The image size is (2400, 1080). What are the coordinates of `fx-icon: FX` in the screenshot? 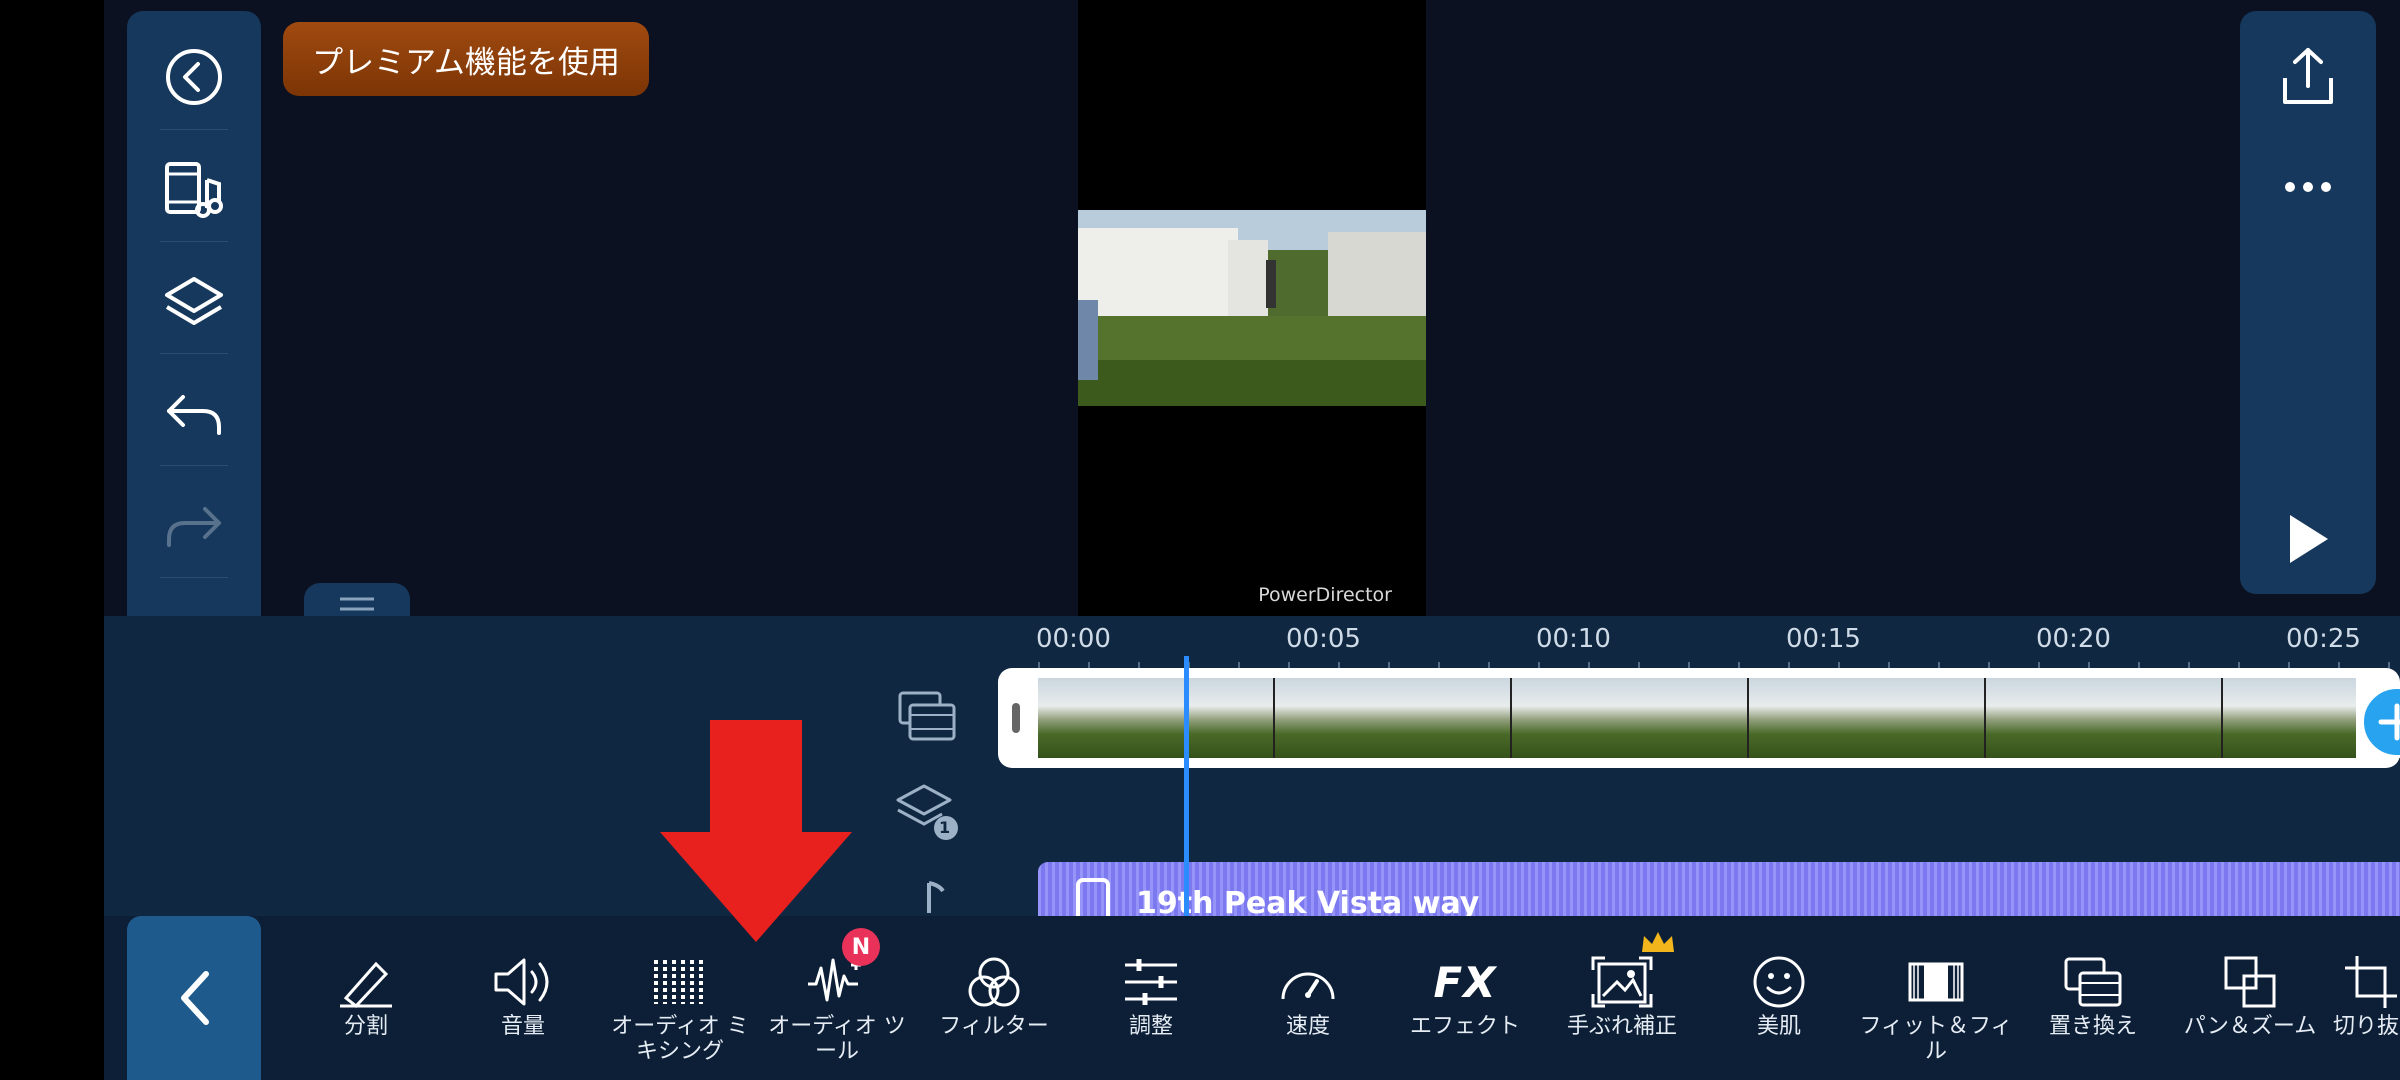 It's located at (1465, 982).